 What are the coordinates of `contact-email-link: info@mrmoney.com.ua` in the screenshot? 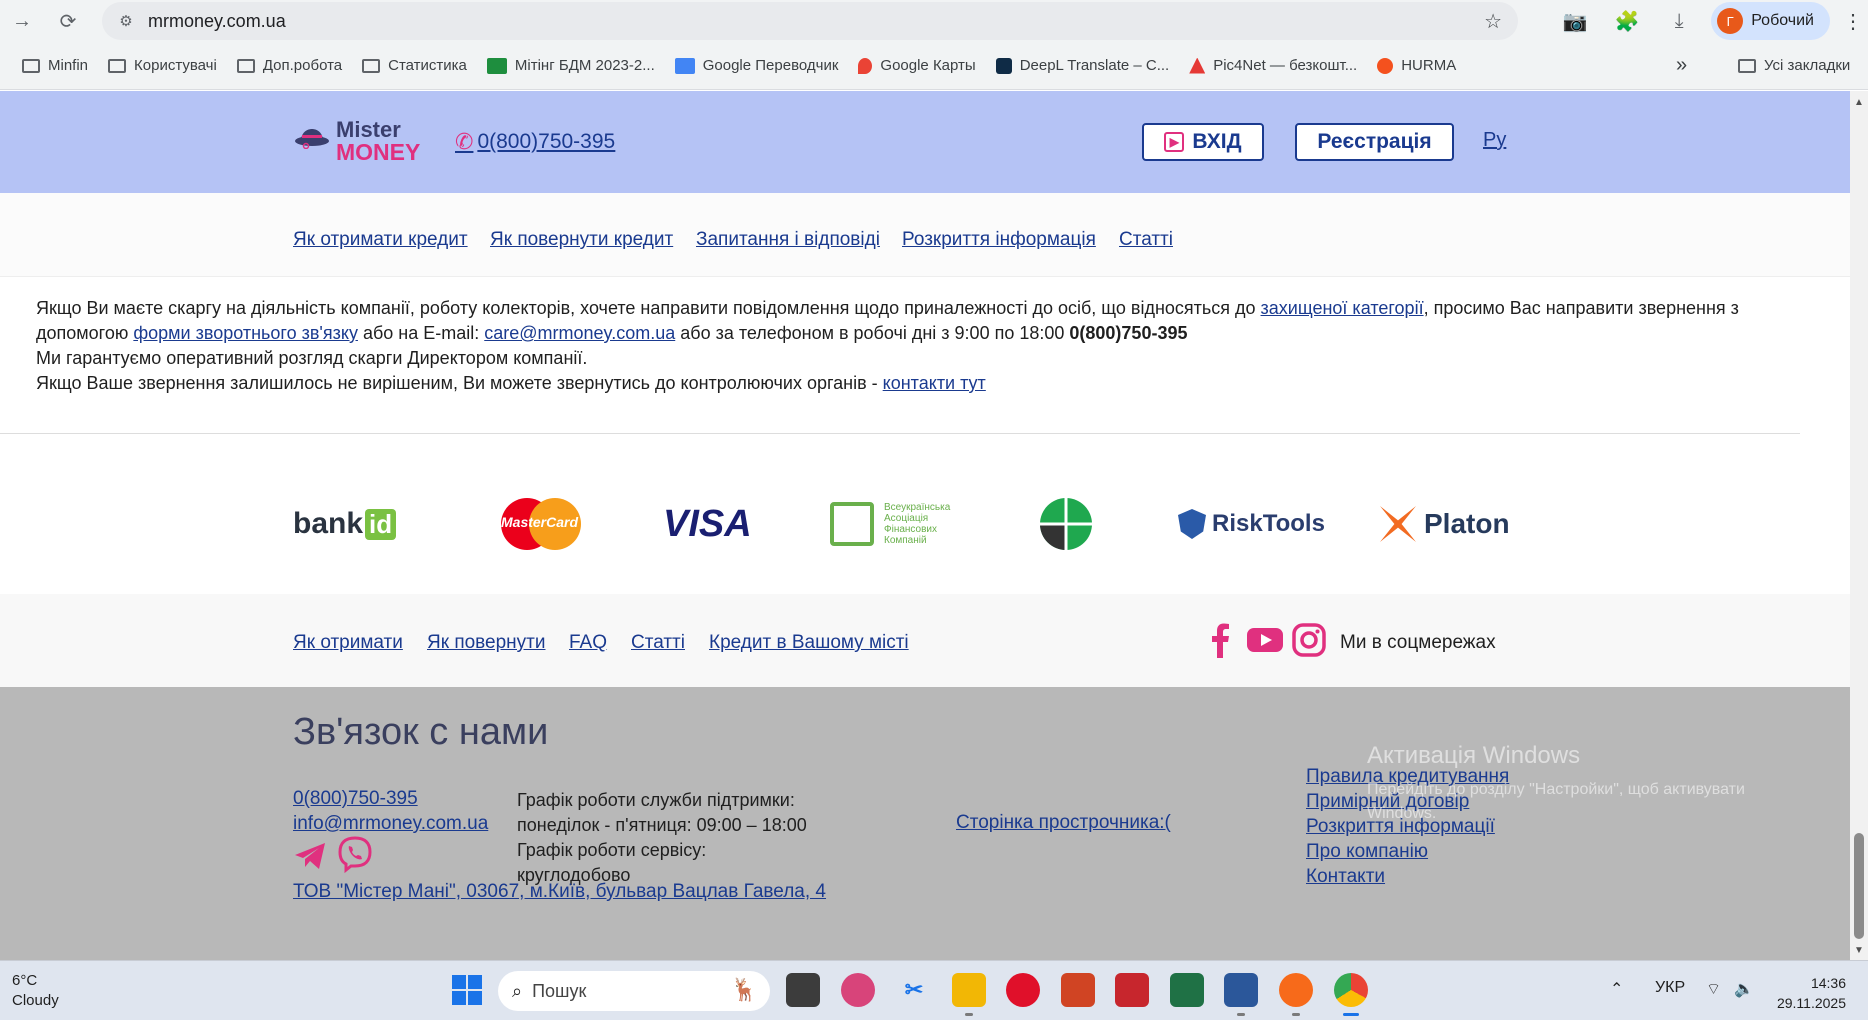 It's located at (390, 824).